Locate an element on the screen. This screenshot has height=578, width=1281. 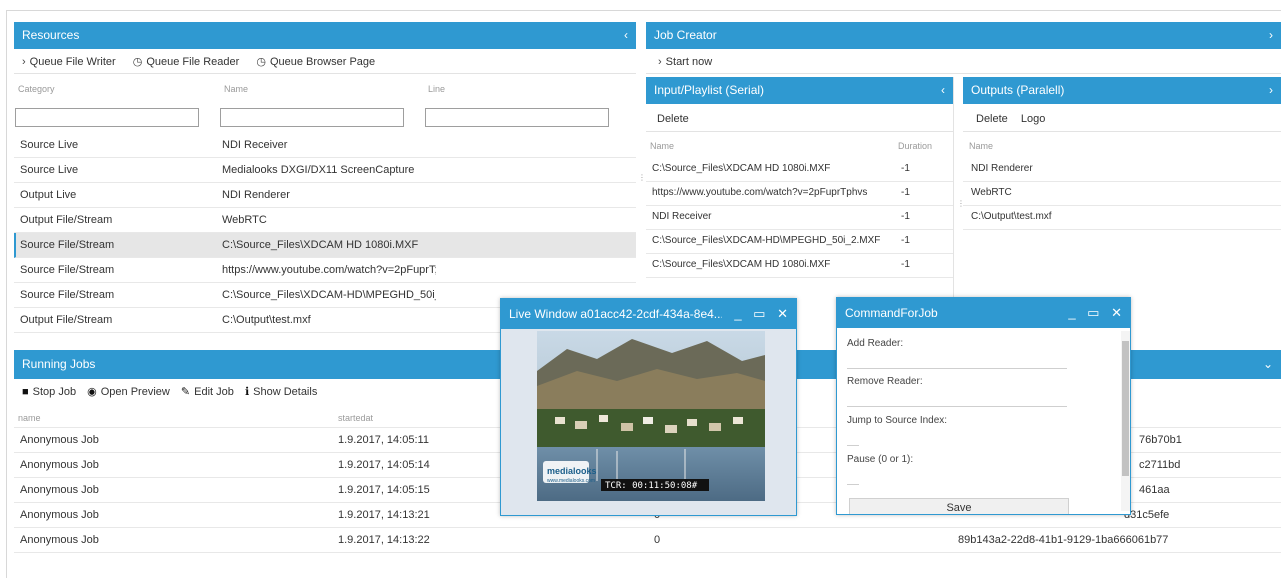
queue-file-reader-button: ◷ Queue File Reader is located at coordinates (186, 62).